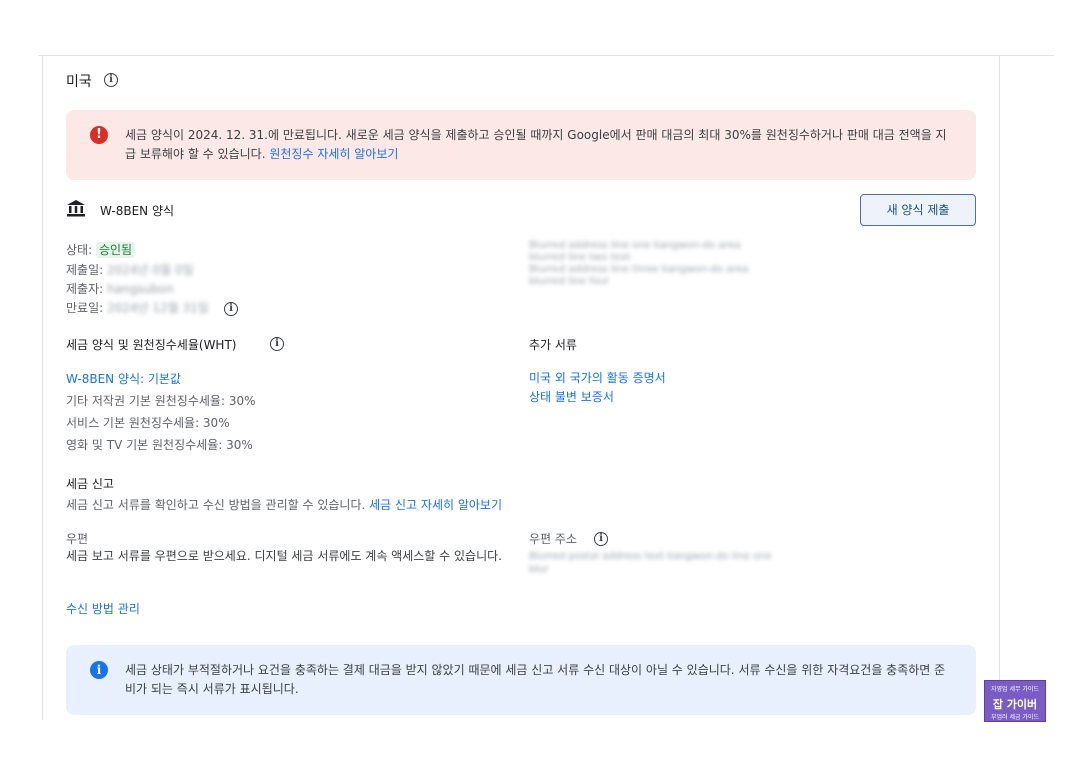 The width and height of the screenshot is (1092, 764). Describe the element at coordinates (151, 345) in the screenshot. I see `wht-title: 세금 양식 및 원천징수세율(WHT)` at that location.